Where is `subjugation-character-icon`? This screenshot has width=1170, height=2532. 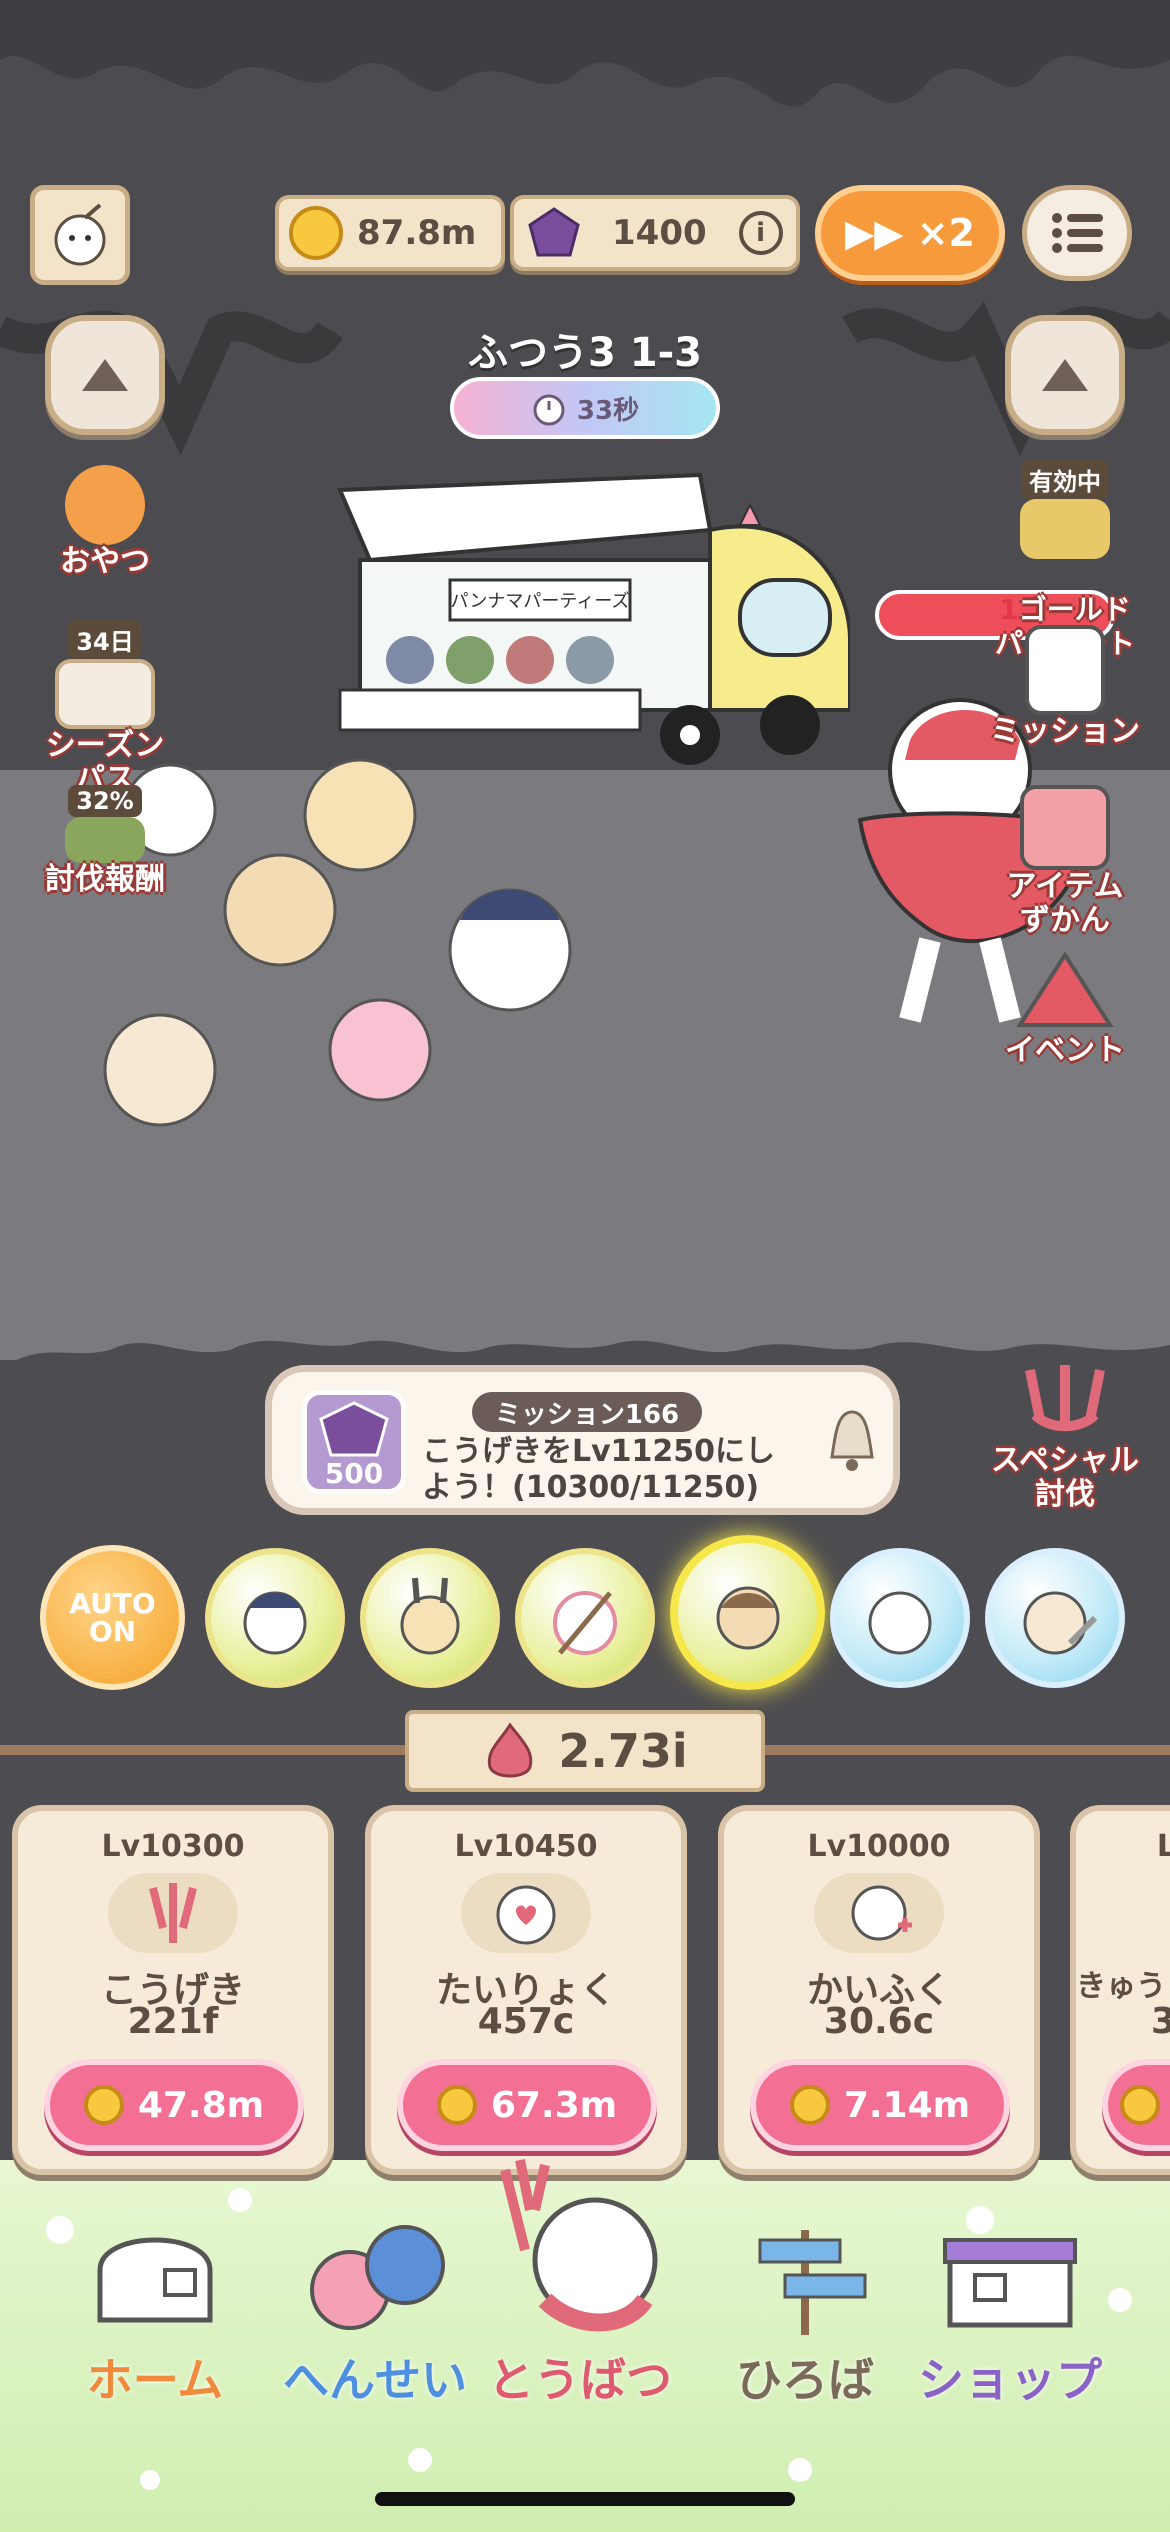
subjugation-character-icon is located at coordinates (579, 2245).